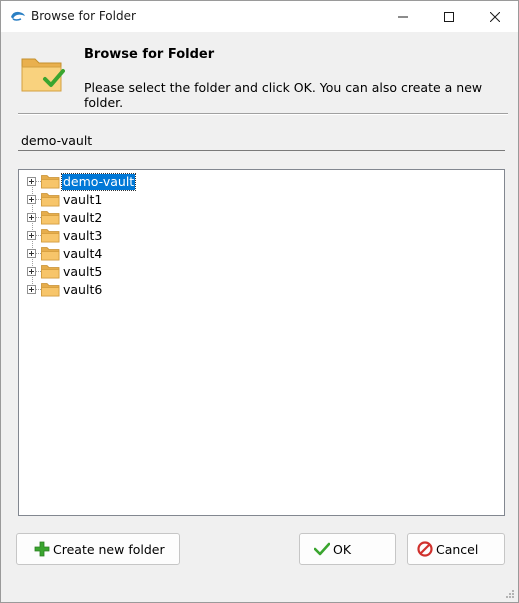 The height and width of the screenshot is (603, 519). I want to click on tree-item: vault3, so click(169, 236).